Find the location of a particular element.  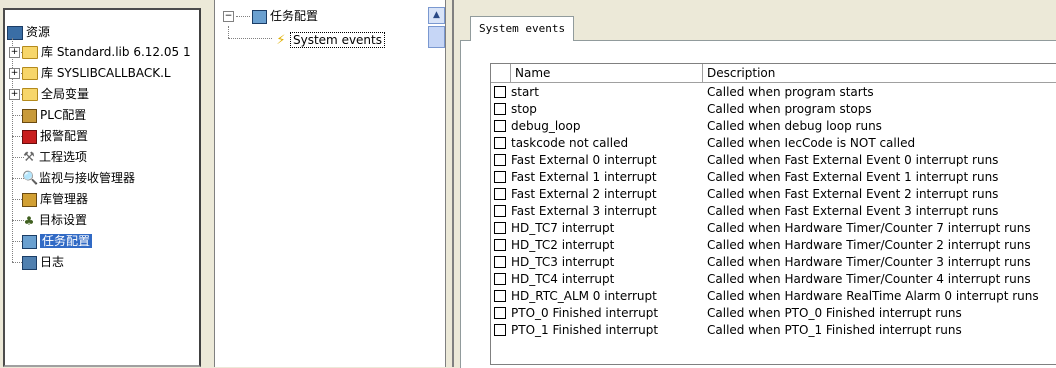

task-config-root-label: 任务配置 is located at coordinates (294, 16).